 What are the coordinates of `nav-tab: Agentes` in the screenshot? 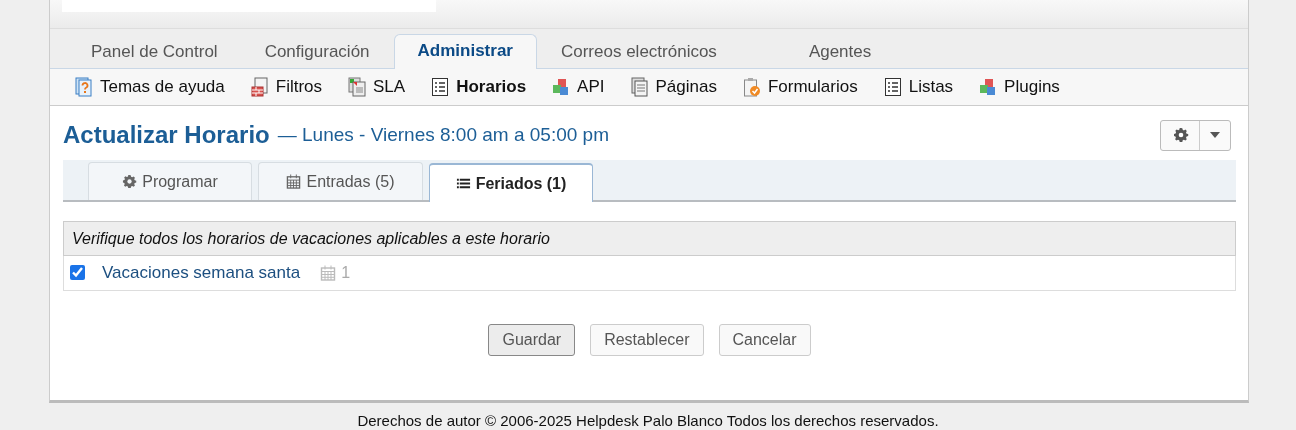 It's located at (840, 52).